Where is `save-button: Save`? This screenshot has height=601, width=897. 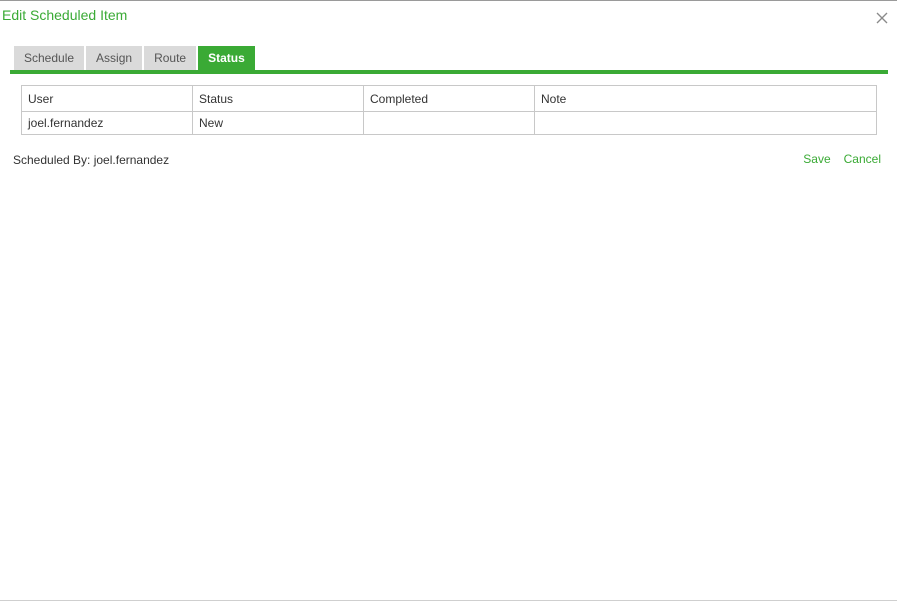
save-button: Save is located at coordinates (816, 159).